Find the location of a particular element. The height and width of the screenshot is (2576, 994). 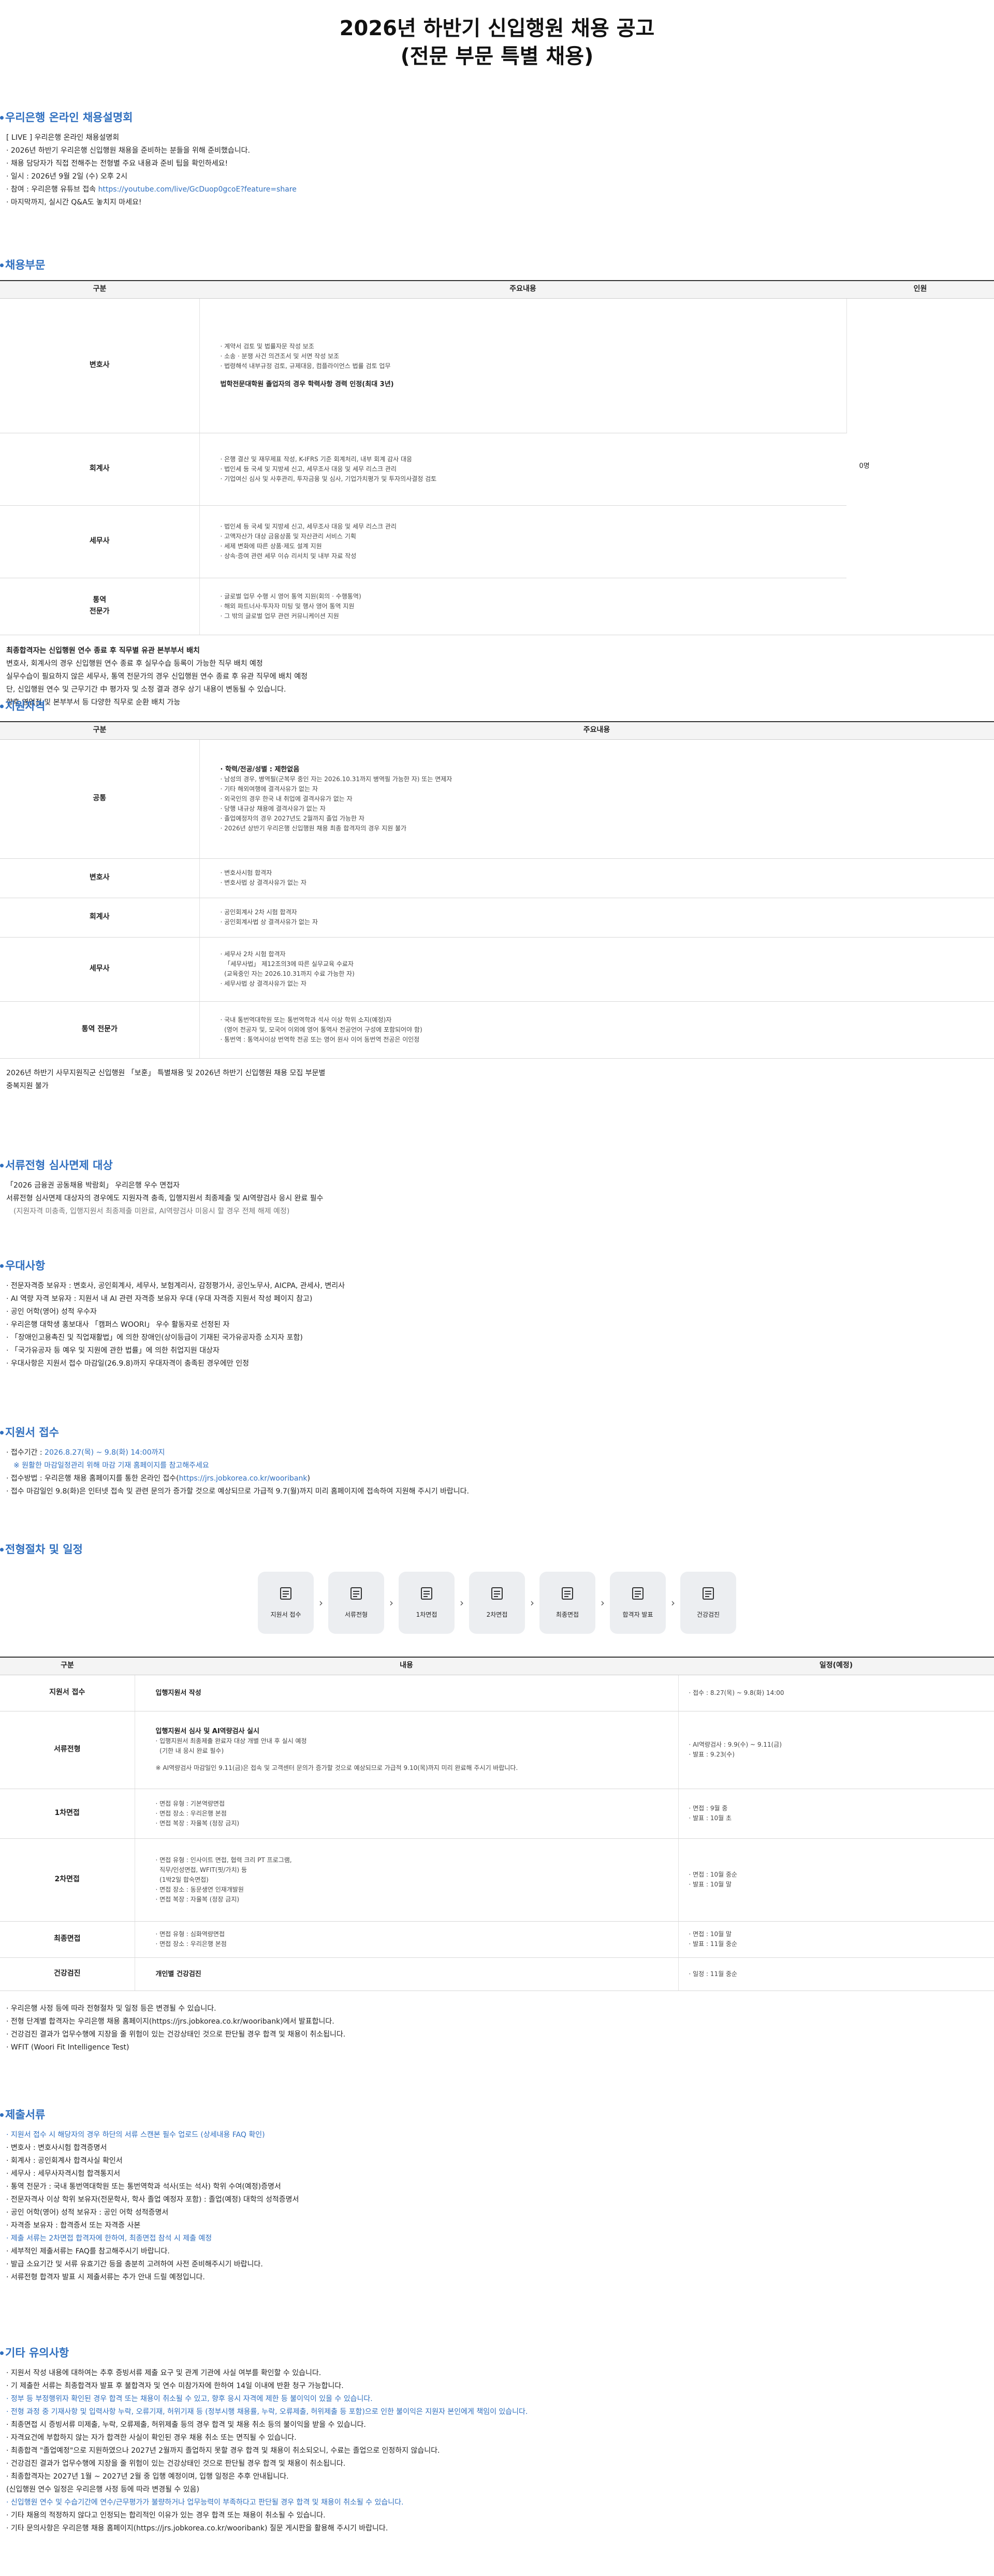

title-line-1: 2026년 하반기 신입행원 채용 공고 is located at coordinates (497, 29).